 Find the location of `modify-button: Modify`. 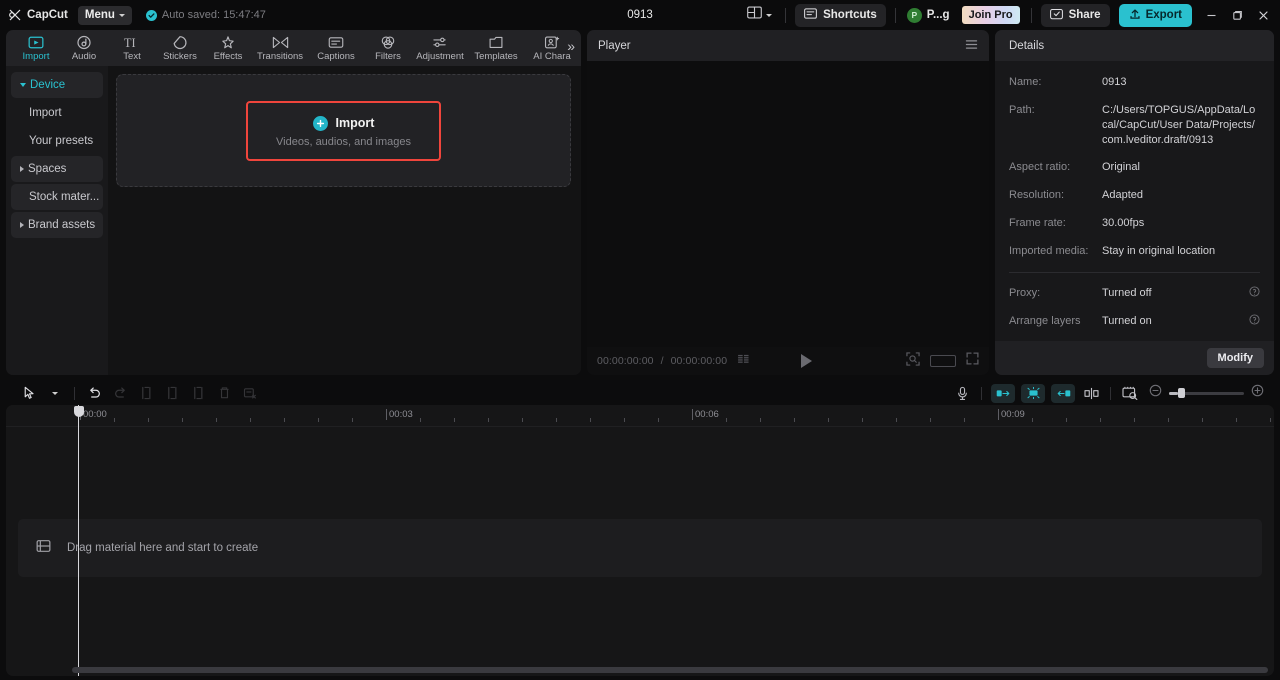

modify-button: Modify is located at coordinates (1235, 358).